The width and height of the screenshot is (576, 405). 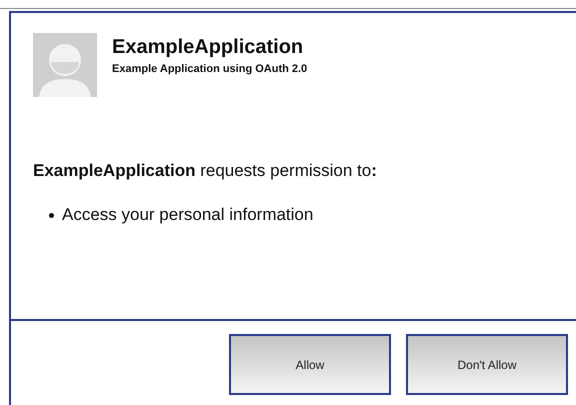 I want to click on permission-request-text: ExampleApplication requests permission to:, so click(x=205, y=171).